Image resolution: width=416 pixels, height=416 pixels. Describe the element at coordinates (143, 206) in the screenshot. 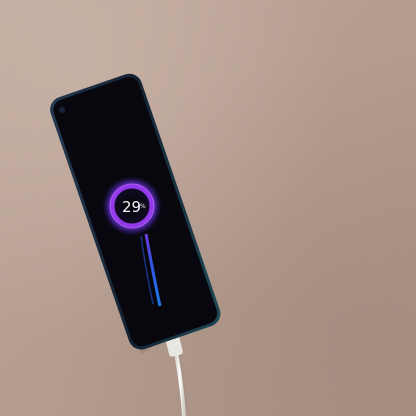

I see `battery-percent-sign: %` at that location.